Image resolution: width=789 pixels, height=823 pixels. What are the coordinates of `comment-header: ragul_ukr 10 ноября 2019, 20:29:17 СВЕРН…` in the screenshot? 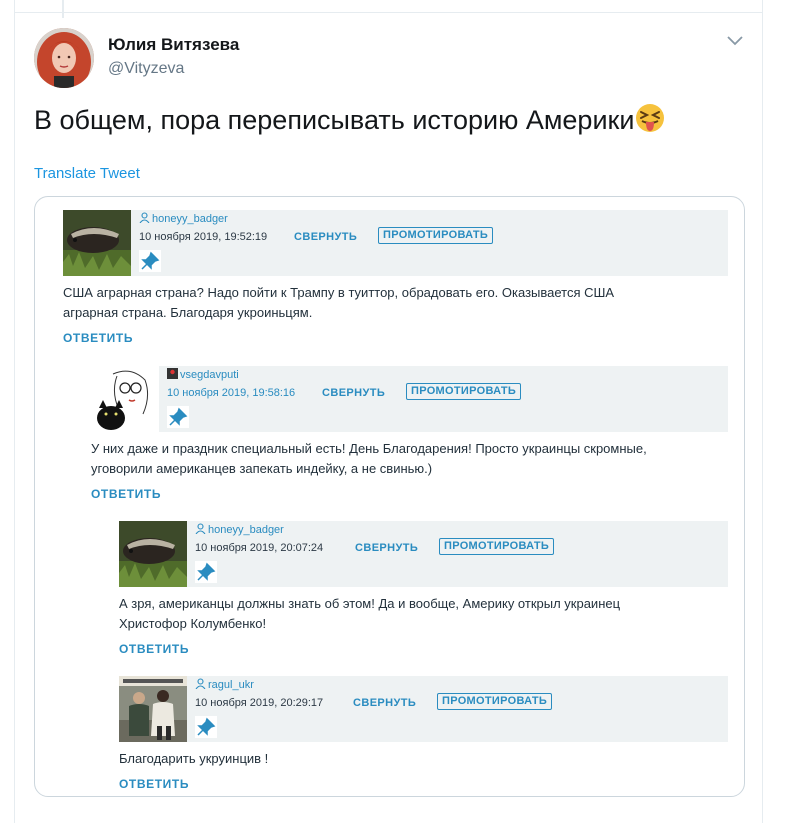 It's located at (423, 709).